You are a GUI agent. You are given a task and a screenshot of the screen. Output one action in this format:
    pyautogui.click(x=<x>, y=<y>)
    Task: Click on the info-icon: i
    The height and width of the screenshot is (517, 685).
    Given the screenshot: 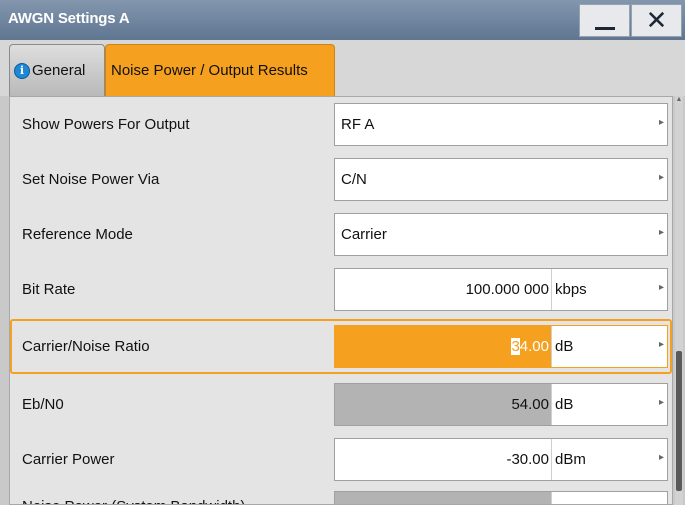 What is the action you would take?
    pyautogui.click(x=22, y=70)
    